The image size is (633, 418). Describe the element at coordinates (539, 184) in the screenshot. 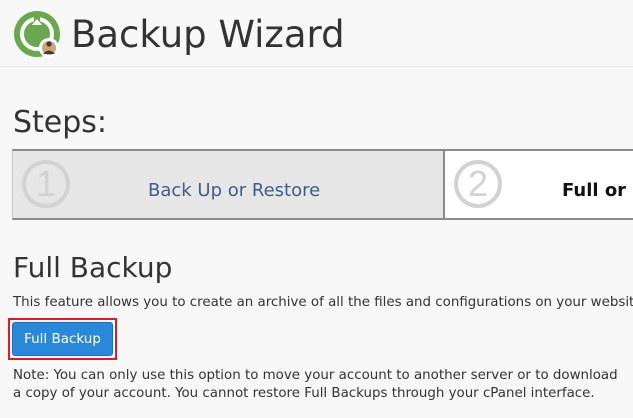

I see `step-full-or-partial: 2 Full or P` at that location.